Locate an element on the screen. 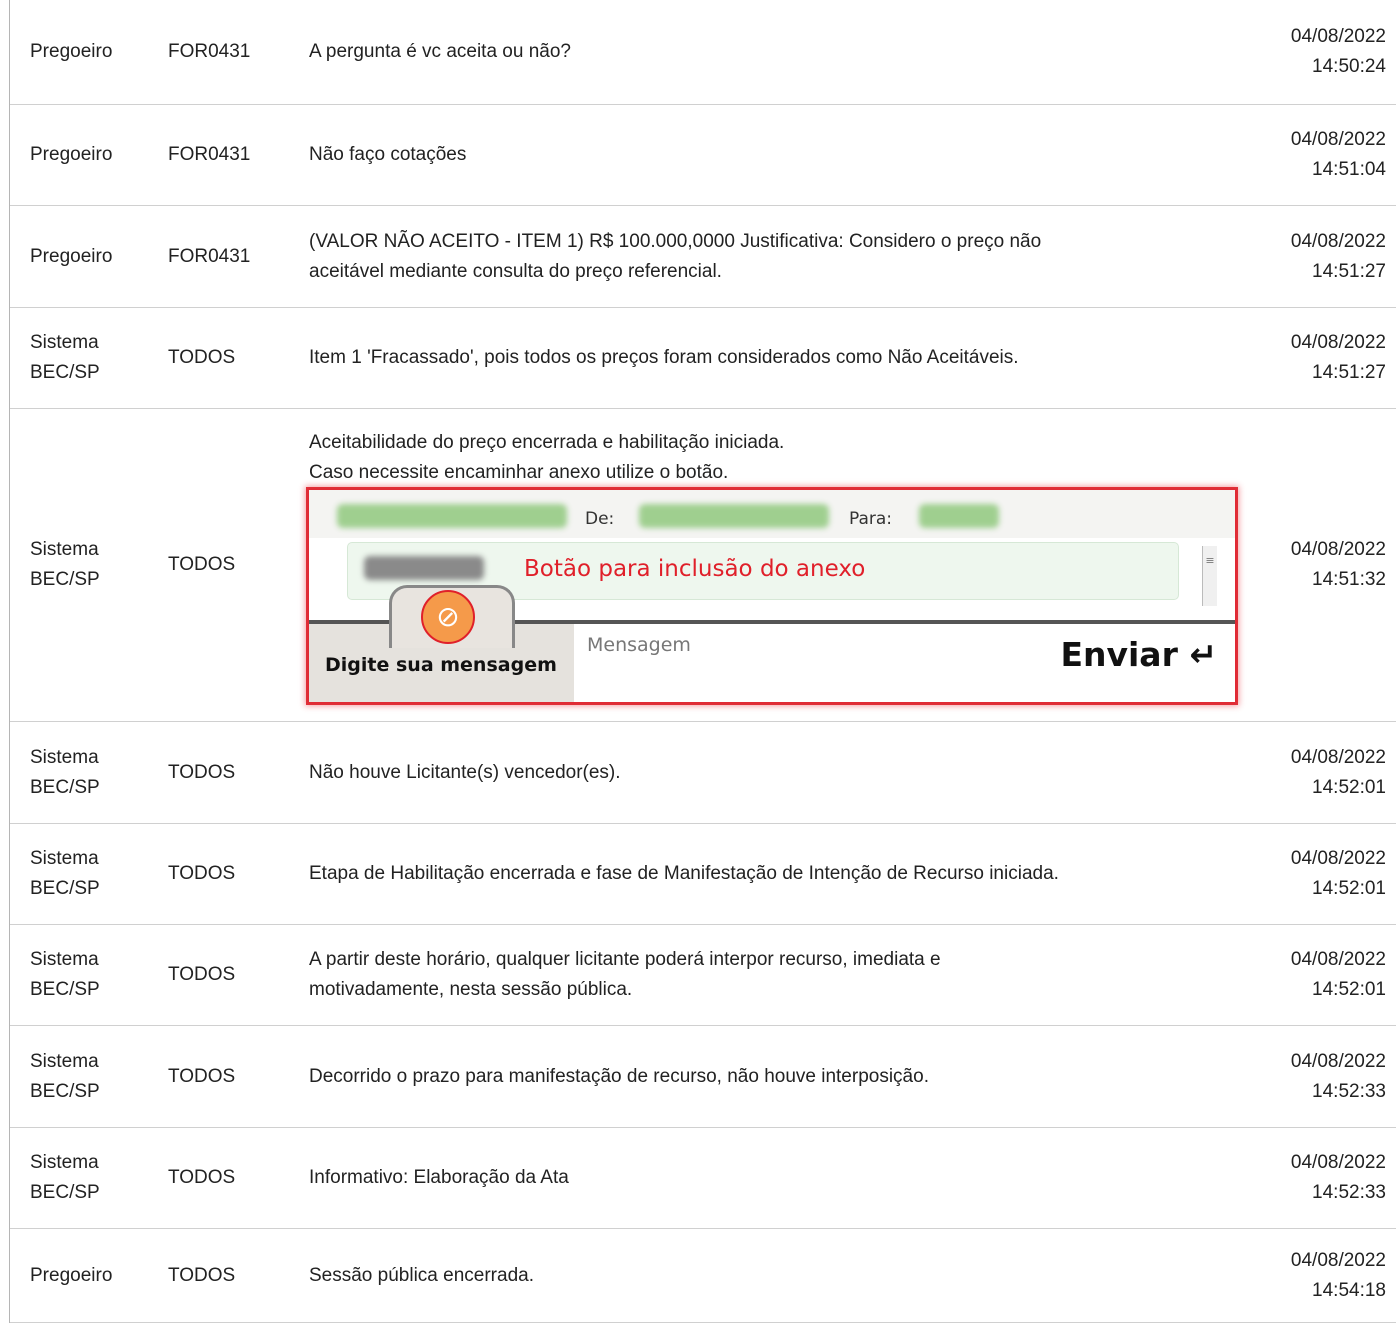  message-text: Sessão pública encerrada. is located at coordinates (421, 1275).